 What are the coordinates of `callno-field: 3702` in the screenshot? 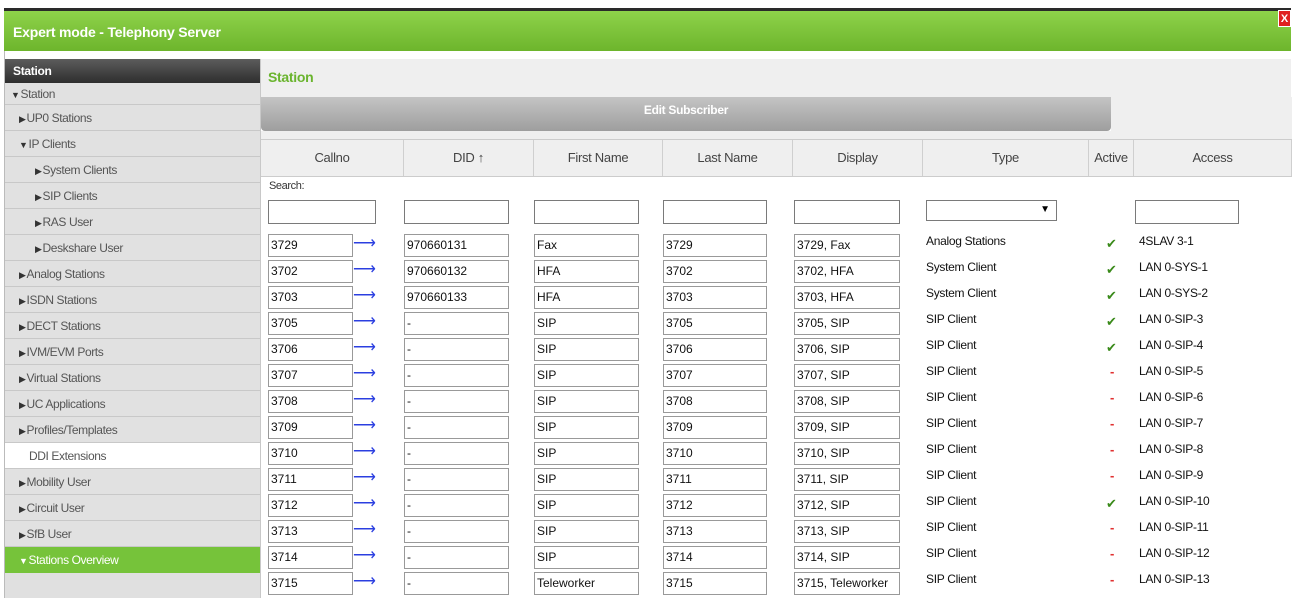 It's located at (310, 271).